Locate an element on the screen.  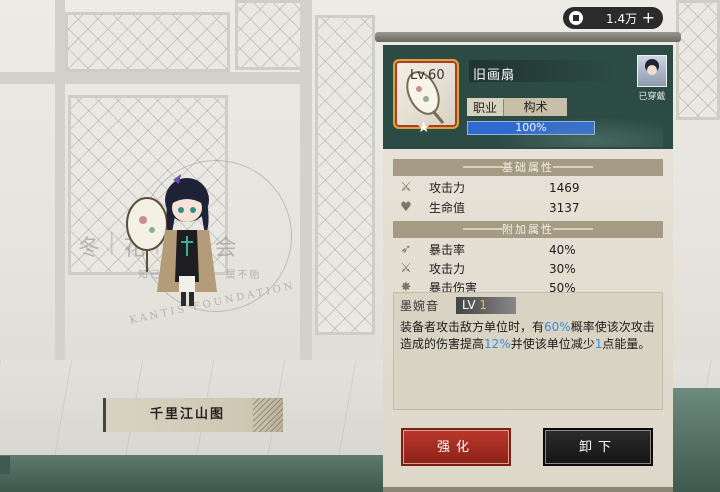
class-value: 构术 is located at coordinates (535, 107).